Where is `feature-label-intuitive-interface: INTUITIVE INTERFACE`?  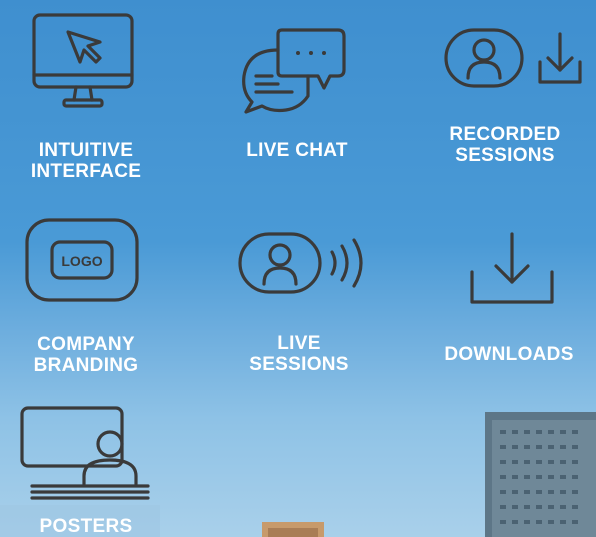
feature-label-intuitive-interface: INTUITIVE INTERFACE is located at coordinates (93, 161).